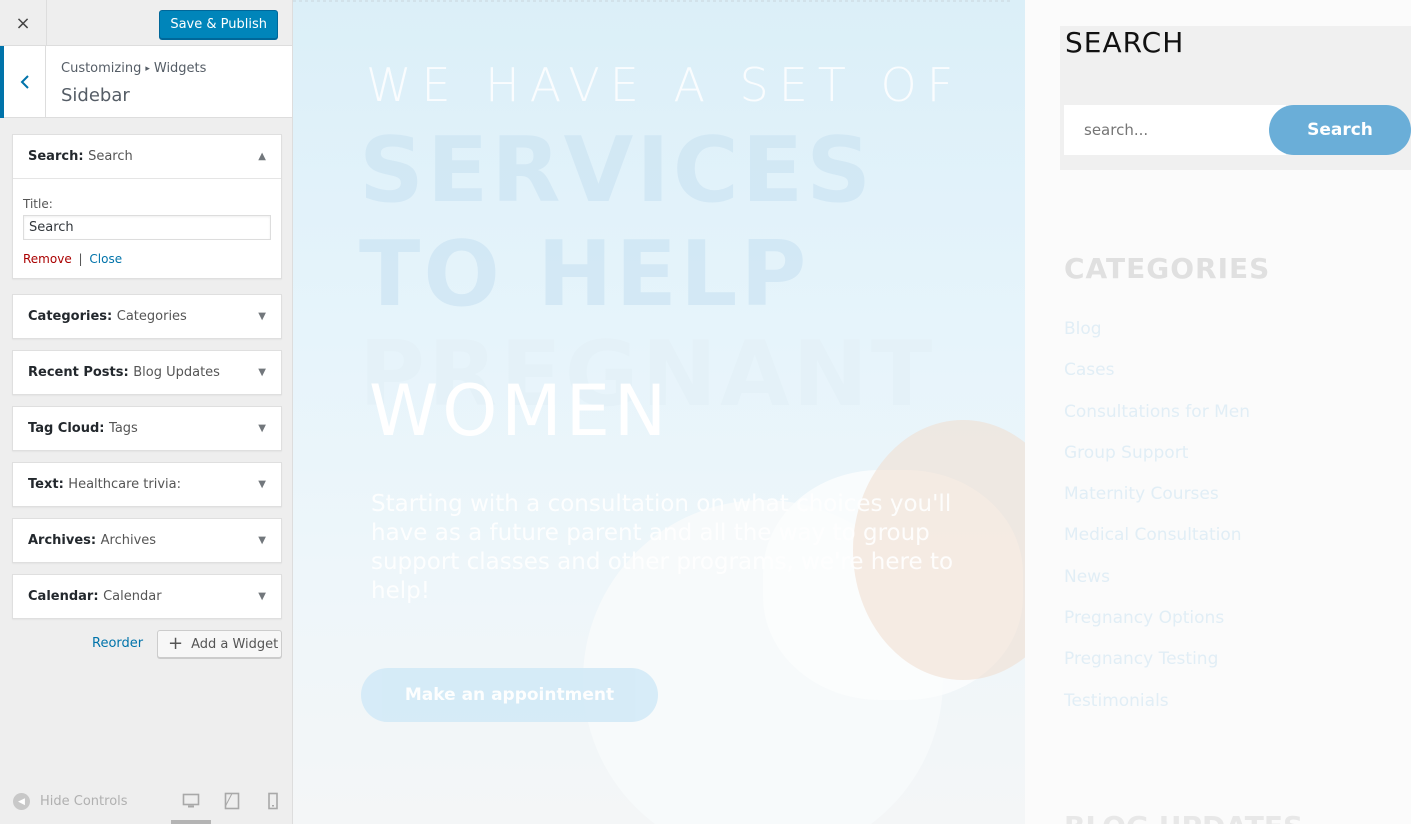  I want to click on hero-title-line: TO HELP, so click(584, 274).